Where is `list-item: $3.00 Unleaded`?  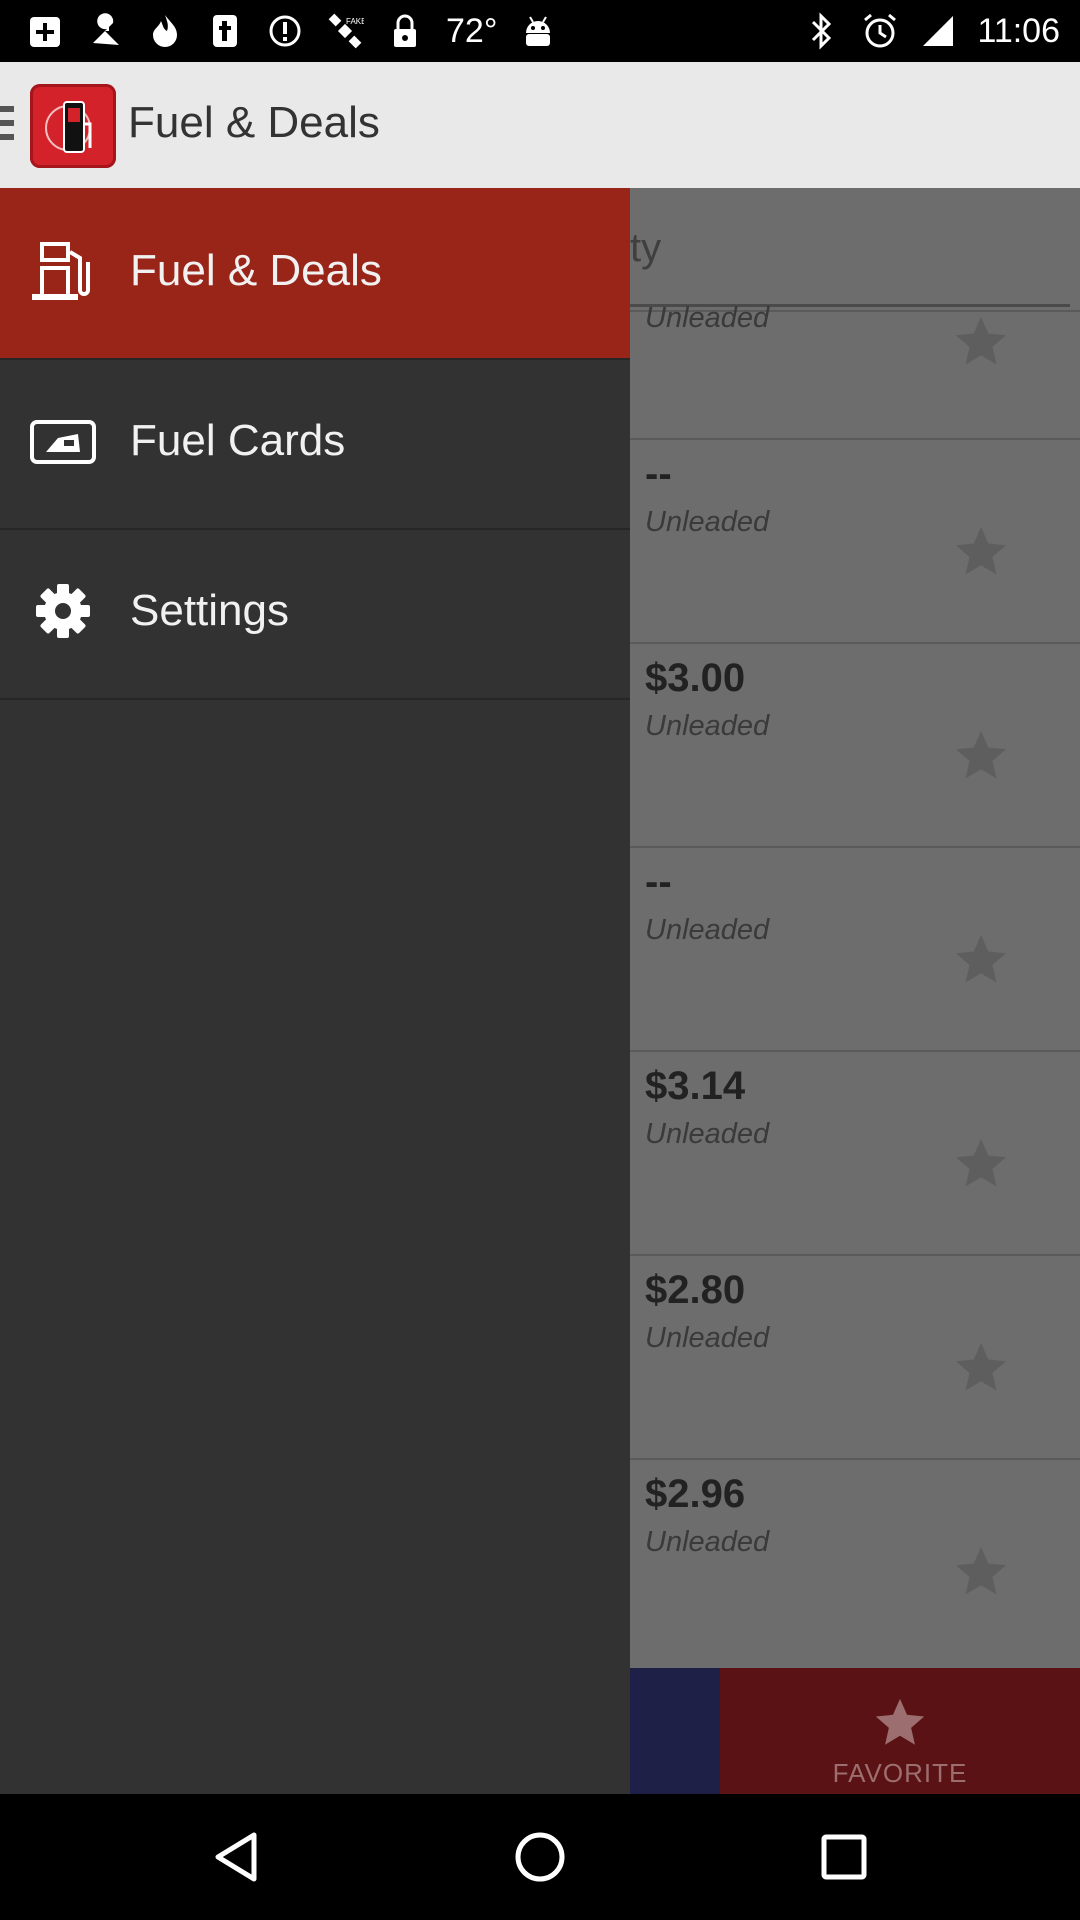
list-item: $3.00 Unleaded is located at coordinates (855, 745).